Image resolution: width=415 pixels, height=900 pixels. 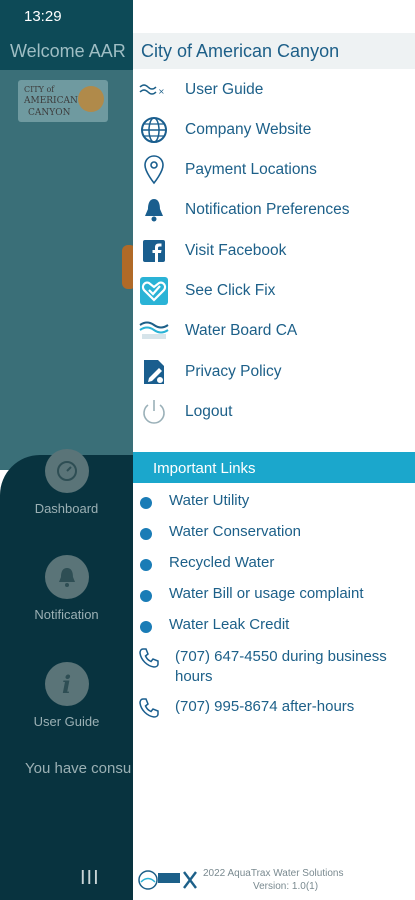 What do you see at coordinates (286, 886) in the screenshot?
I see `footer-version: Version: 1.0(1)` at bounding box center [286, 886].